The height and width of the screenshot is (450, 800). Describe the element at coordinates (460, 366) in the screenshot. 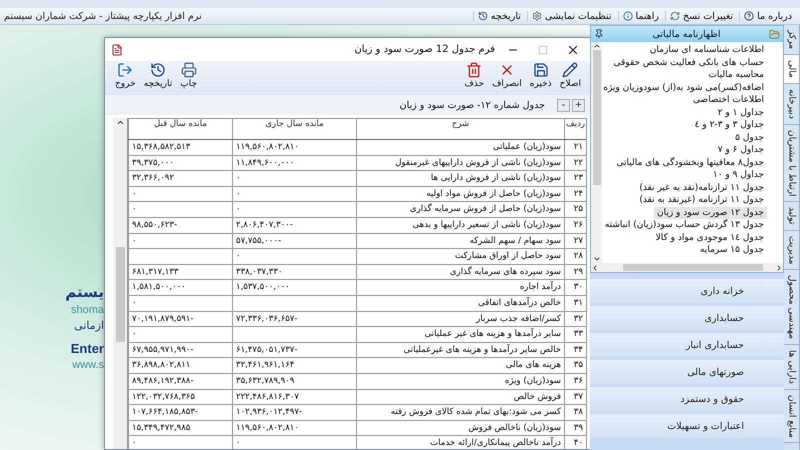

I see `table-cell: هزینه های مالی` at that location.